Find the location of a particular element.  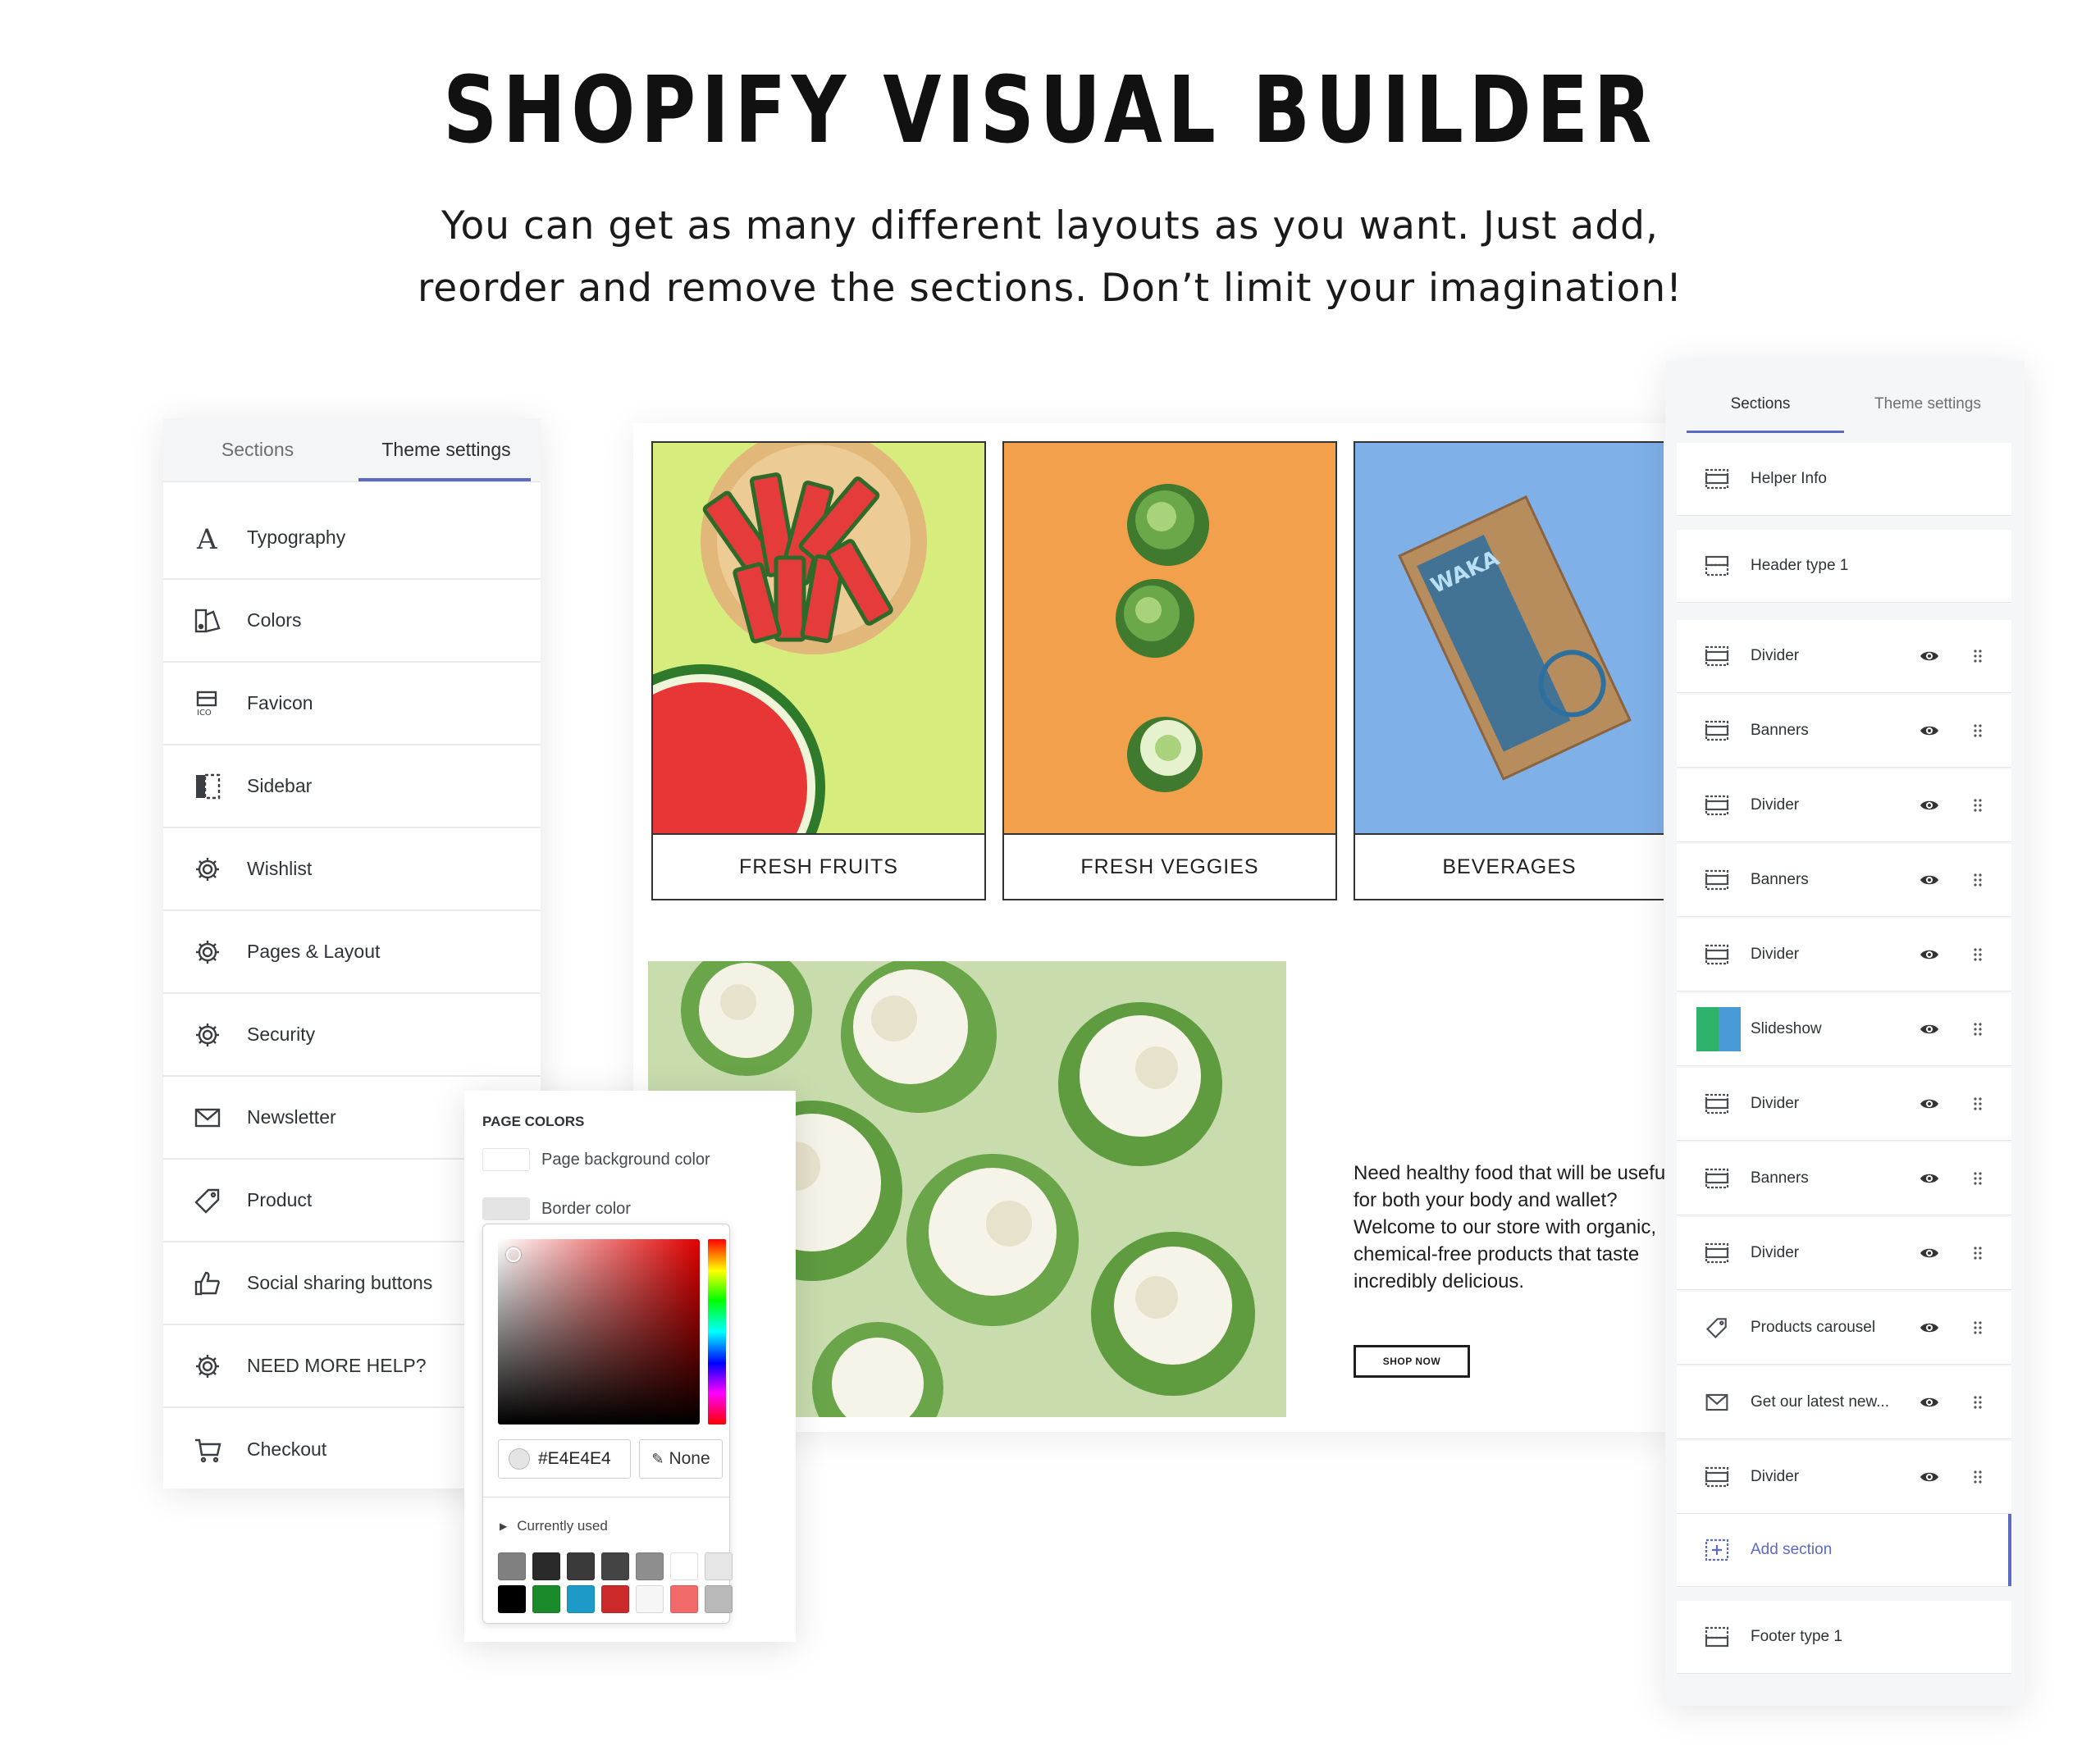

category-card-beverages: WAKA BEVERAGES is located at coordinates (1509, 670).